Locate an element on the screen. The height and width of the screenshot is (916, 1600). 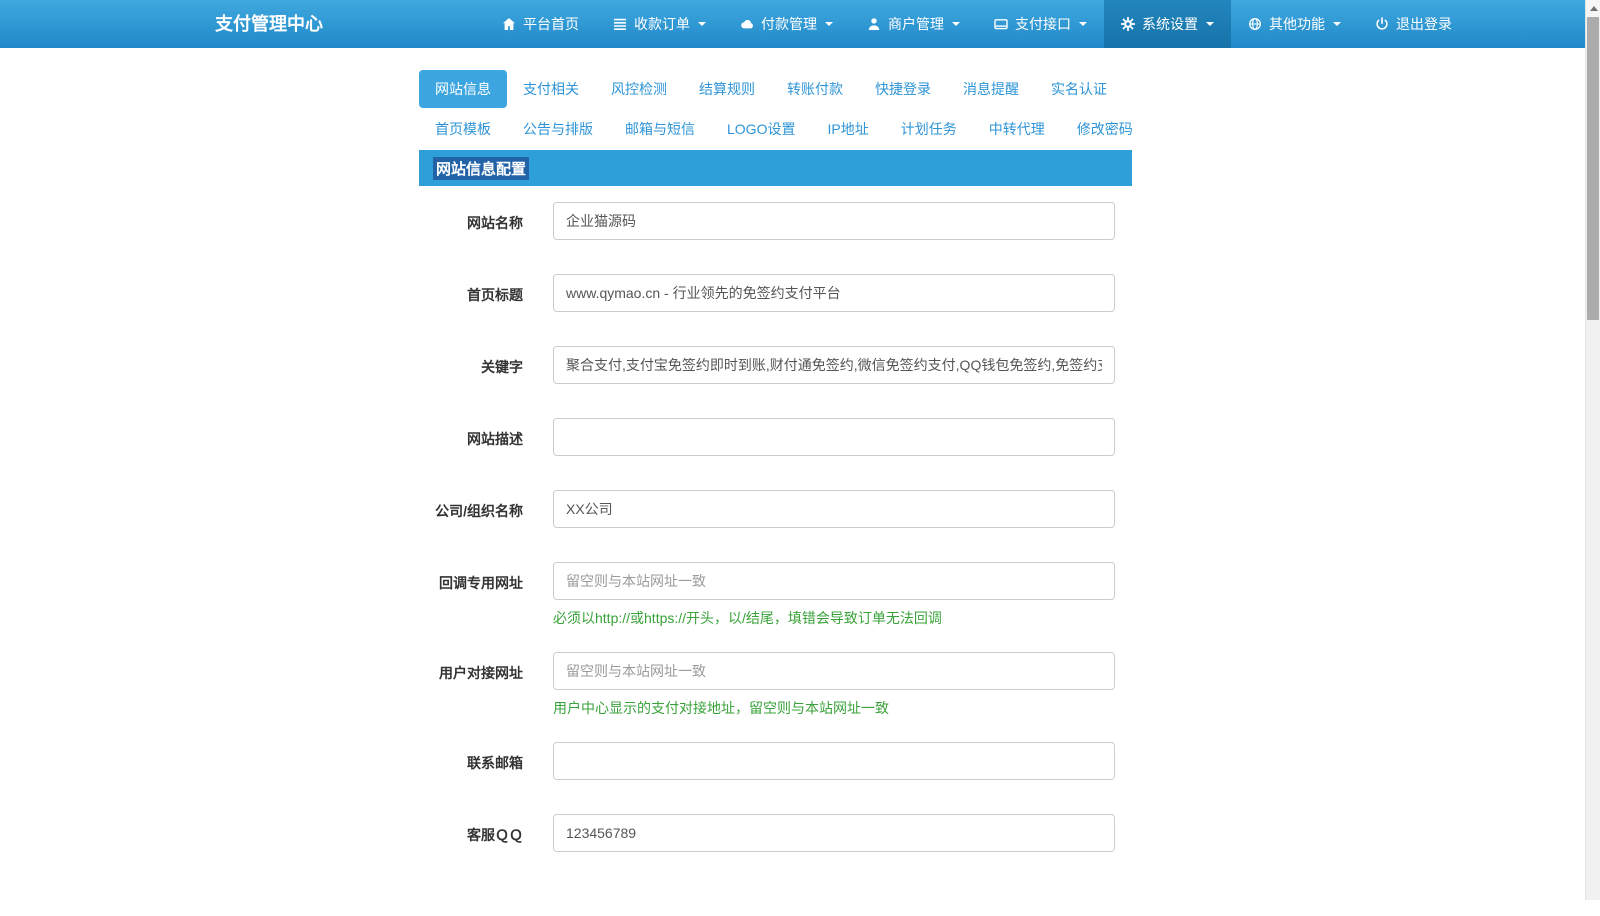
settings-tabs-row-2: 首页模板 公告与排版 邮箱与短信 LOGO设置 IP地址 计划任务 中转代理 修改密码 is located at coordinates (776, 129).